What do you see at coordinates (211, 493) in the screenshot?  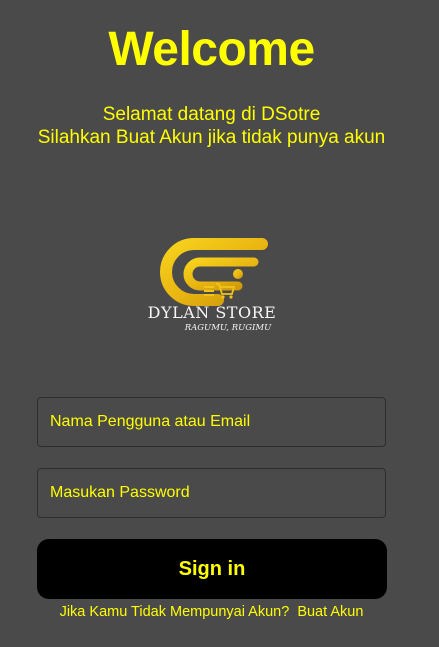 I see `password-field: Masukan Password` at bounding box center [211, 493].